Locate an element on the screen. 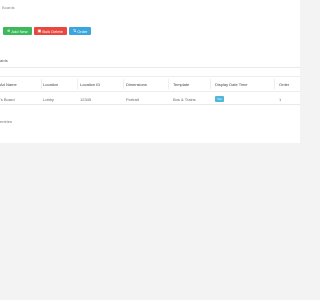  column-header-location: Location is located at coordinates (50, 84).